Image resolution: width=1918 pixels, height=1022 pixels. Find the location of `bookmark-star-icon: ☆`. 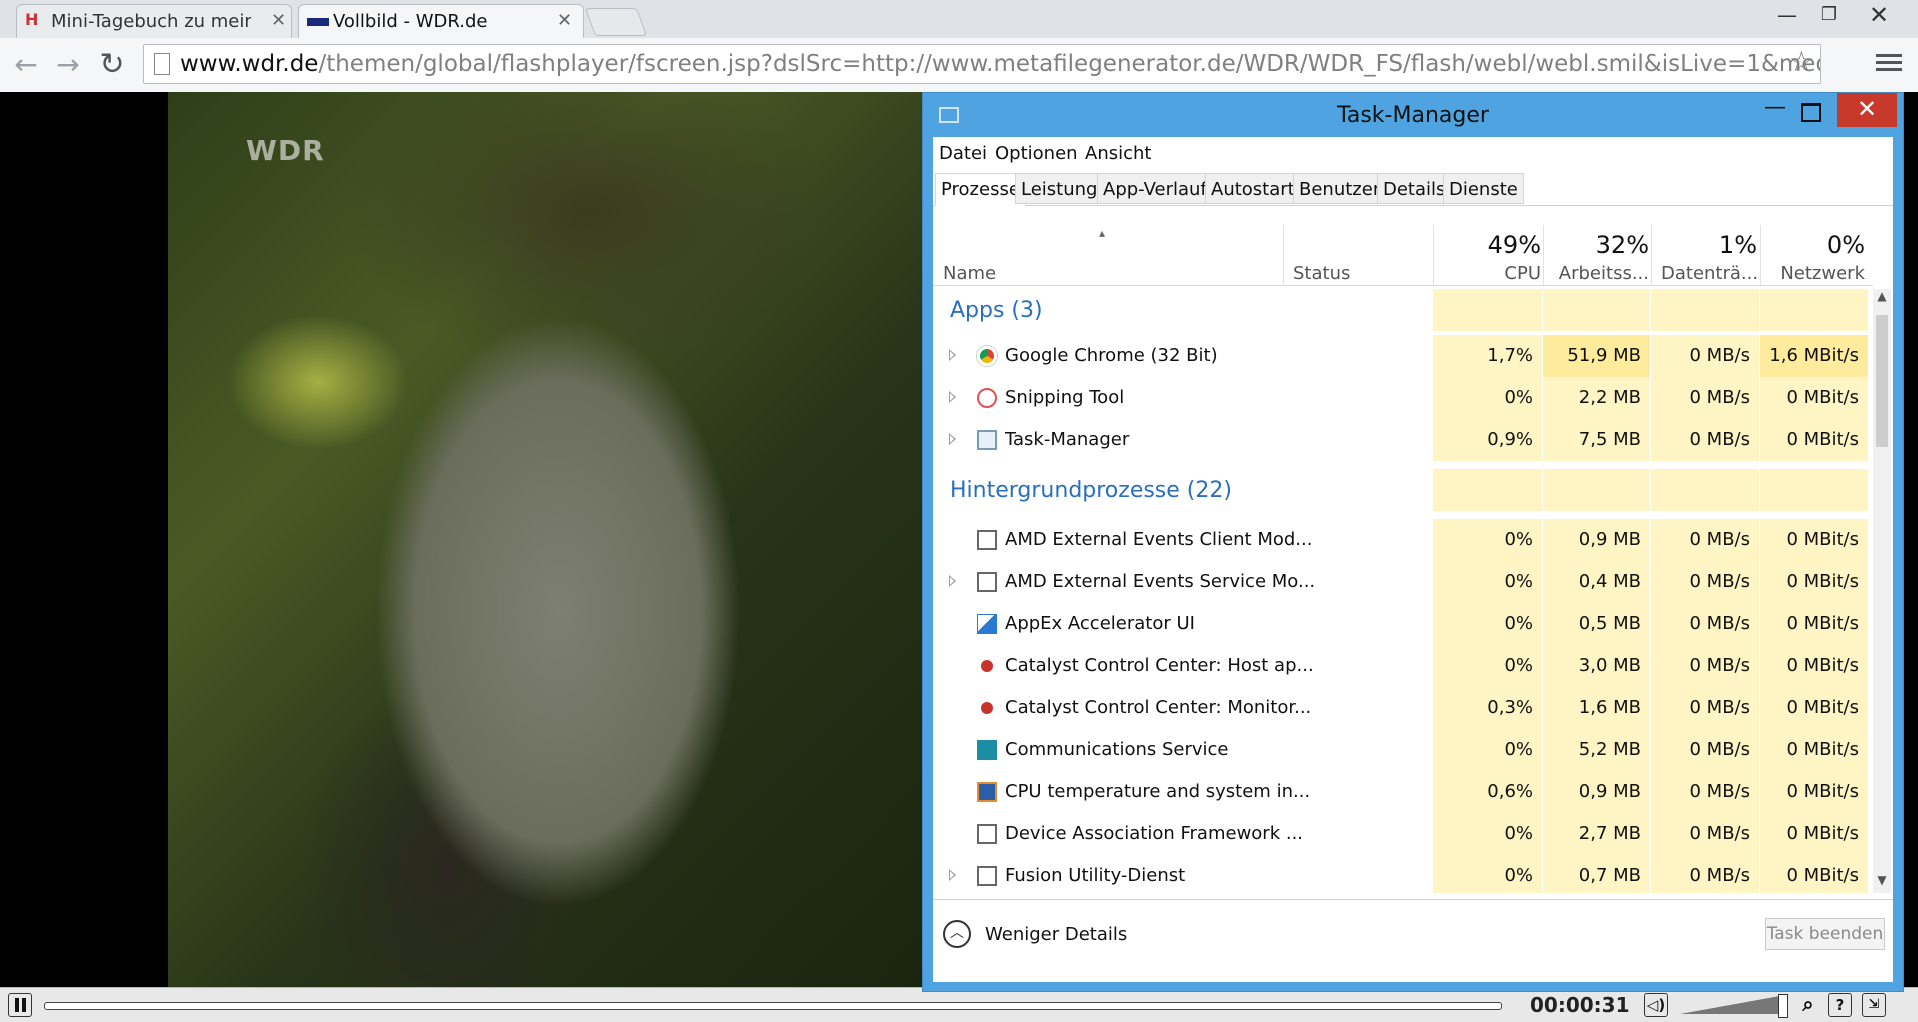

bookmark-star-icon: ☆ is located at coordinates (1801, 63).